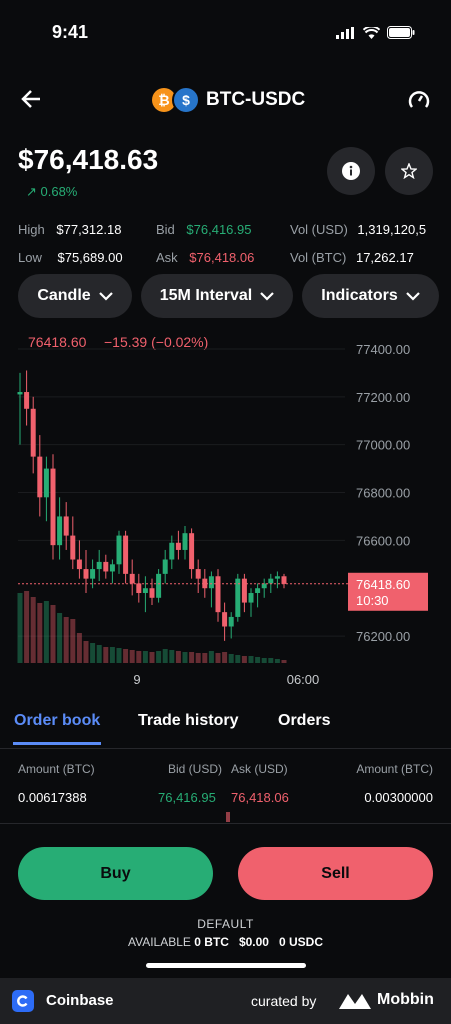  I want to click on footer-bar: Coinbase curated by Mobbin, so click(225, 1001).